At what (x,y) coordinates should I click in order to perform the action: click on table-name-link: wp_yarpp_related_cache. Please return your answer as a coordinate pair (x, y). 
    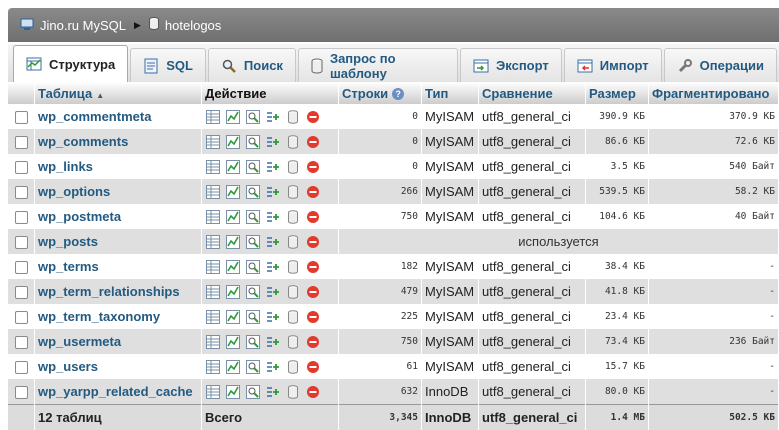
    Looking at the image, I should click on (115, 391).